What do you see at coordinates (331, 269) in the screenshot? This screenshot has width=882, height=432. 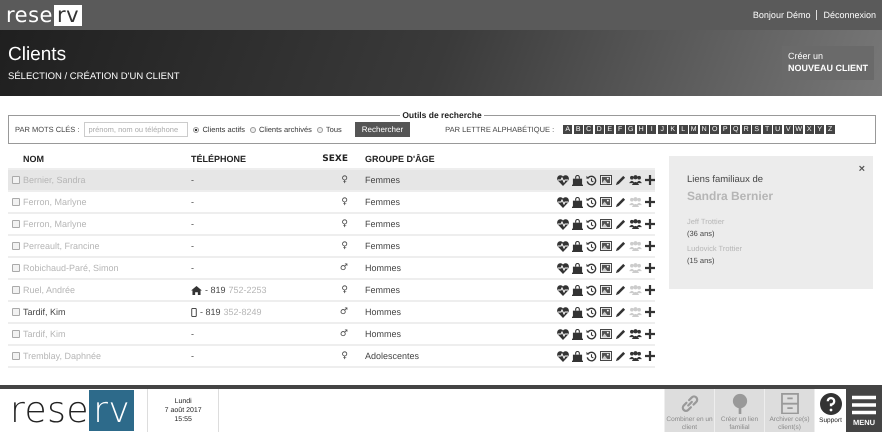 I see `client-row: Robichaud-Paré, Simon - ♂ Hommes` at bounding box center [331, 269].